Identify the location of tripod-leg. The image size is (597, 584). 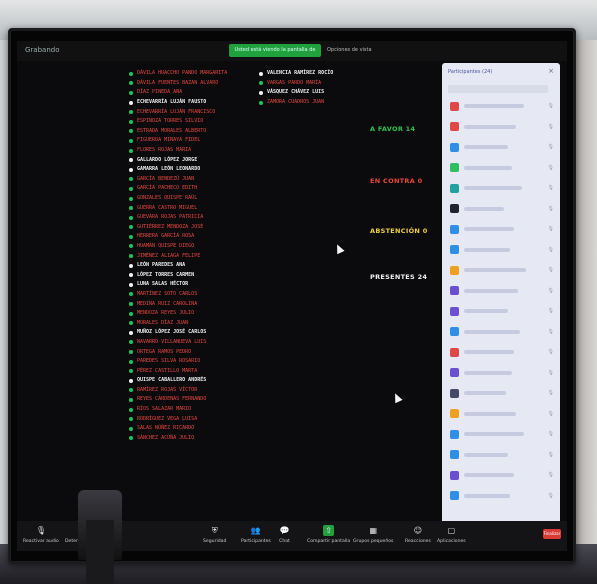
(100, 552).